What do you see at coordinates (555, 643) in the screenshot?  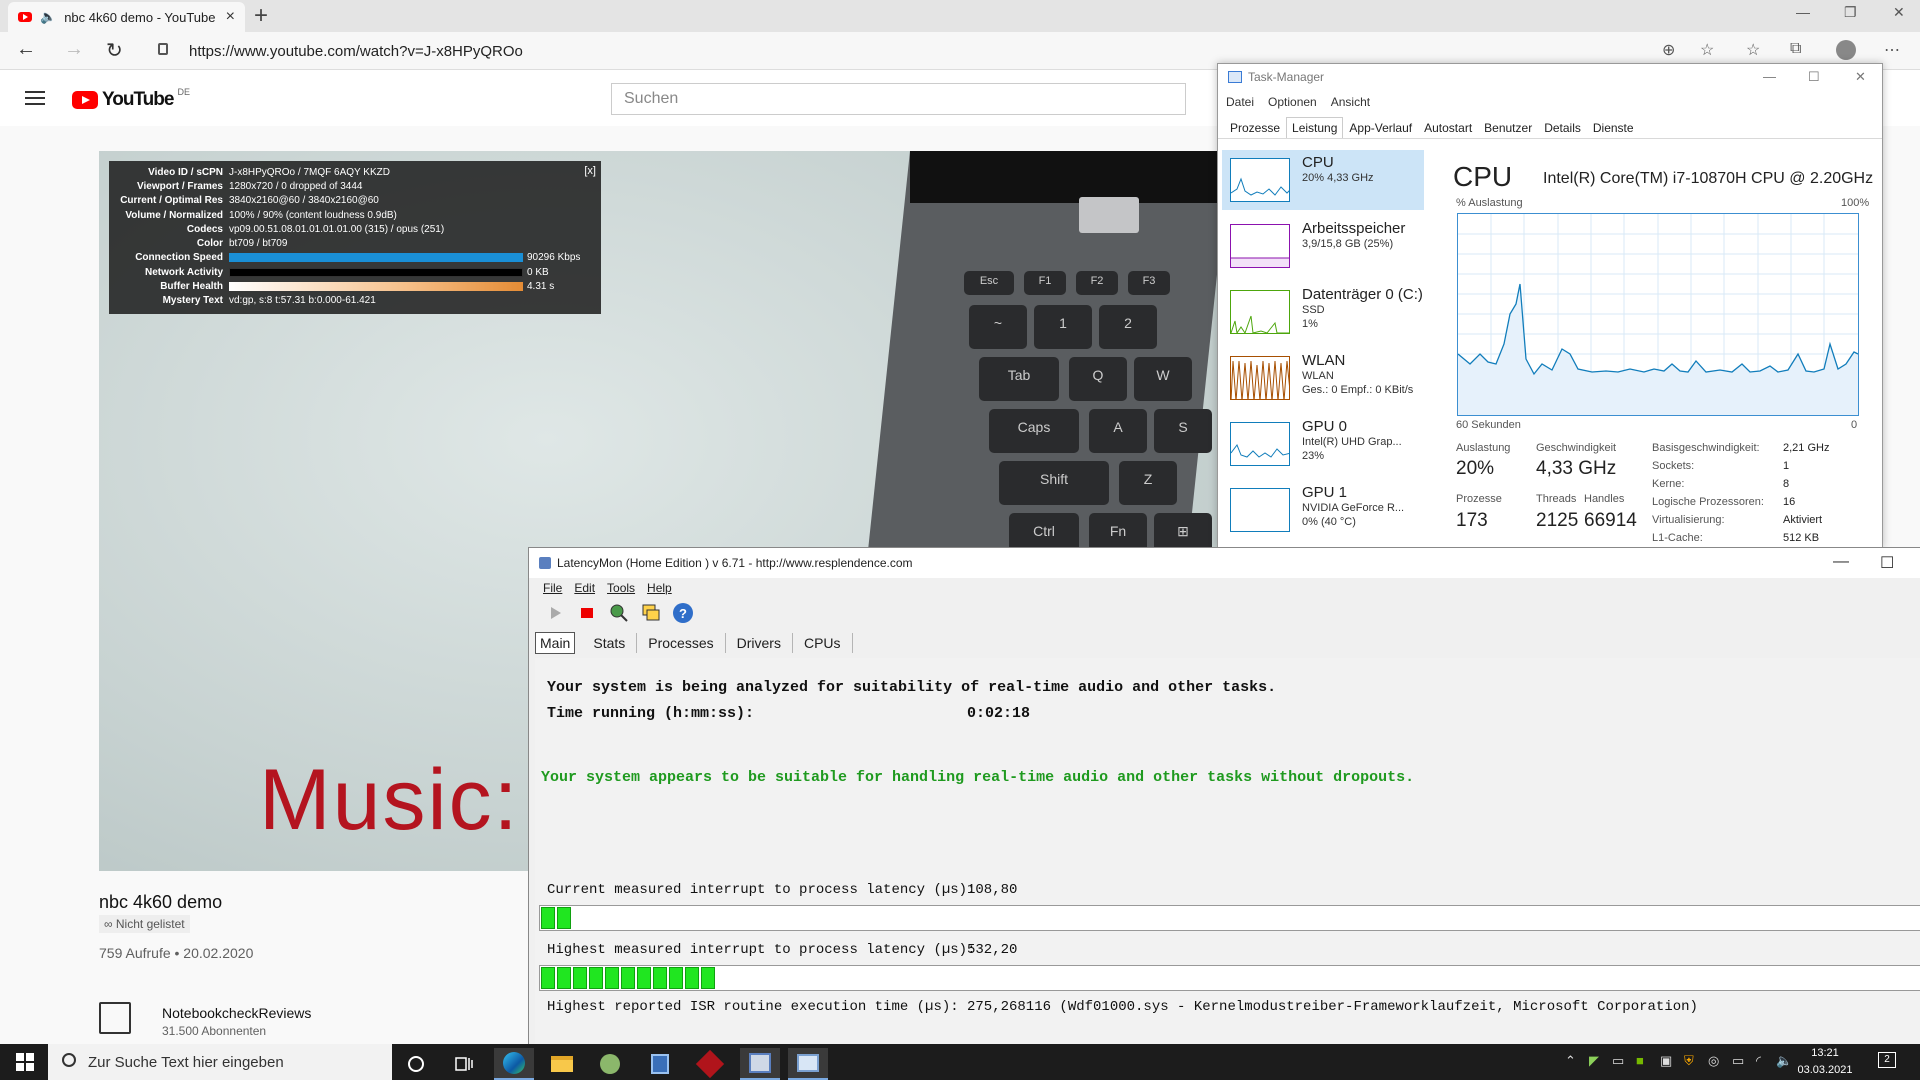 I see `lm-tab-main: Main` at bounding box center [555, 643].